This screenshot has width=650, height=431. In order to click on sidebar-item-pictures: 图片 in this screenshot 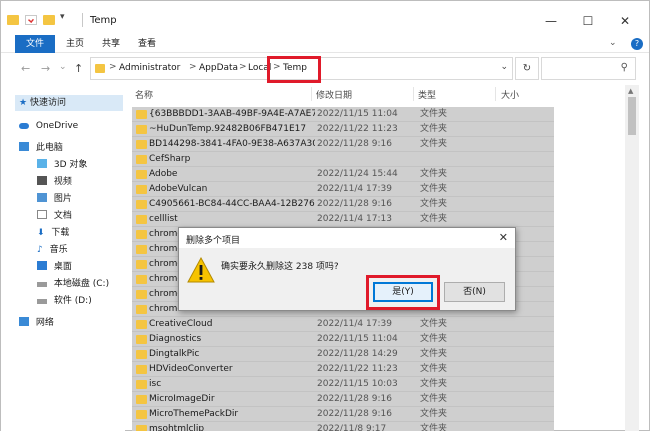, I will do `click(54, 199)`.